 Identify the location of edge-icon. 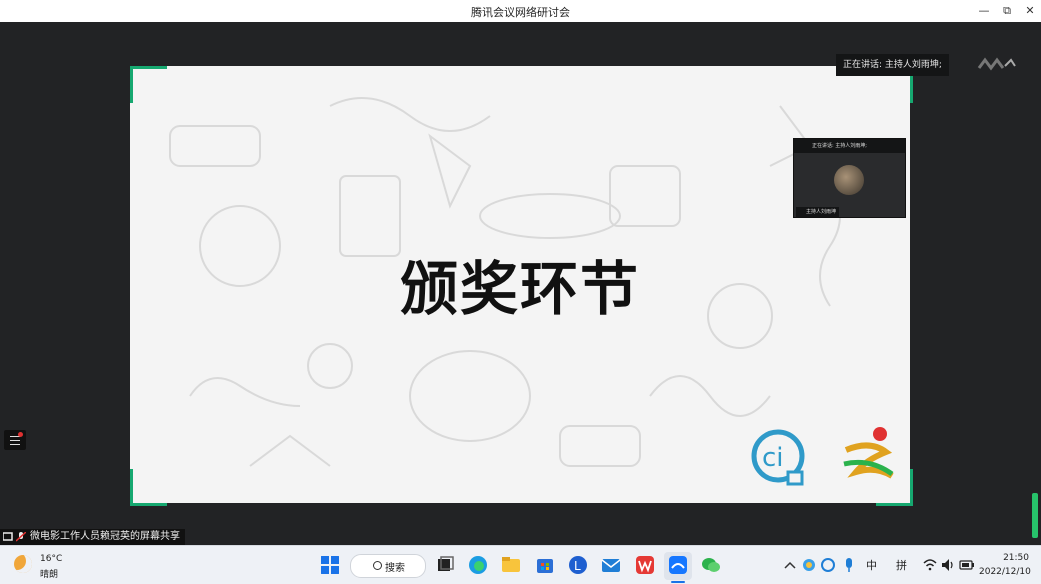
(478, 565).